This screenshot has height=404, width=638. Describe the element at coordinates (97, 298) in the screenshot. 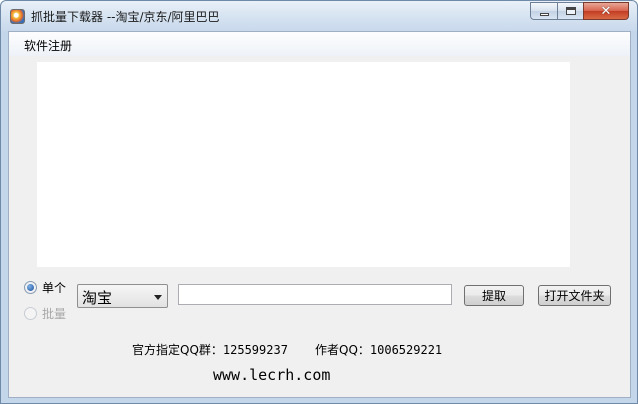

I see `source-select-value: 淘宝` at that location.